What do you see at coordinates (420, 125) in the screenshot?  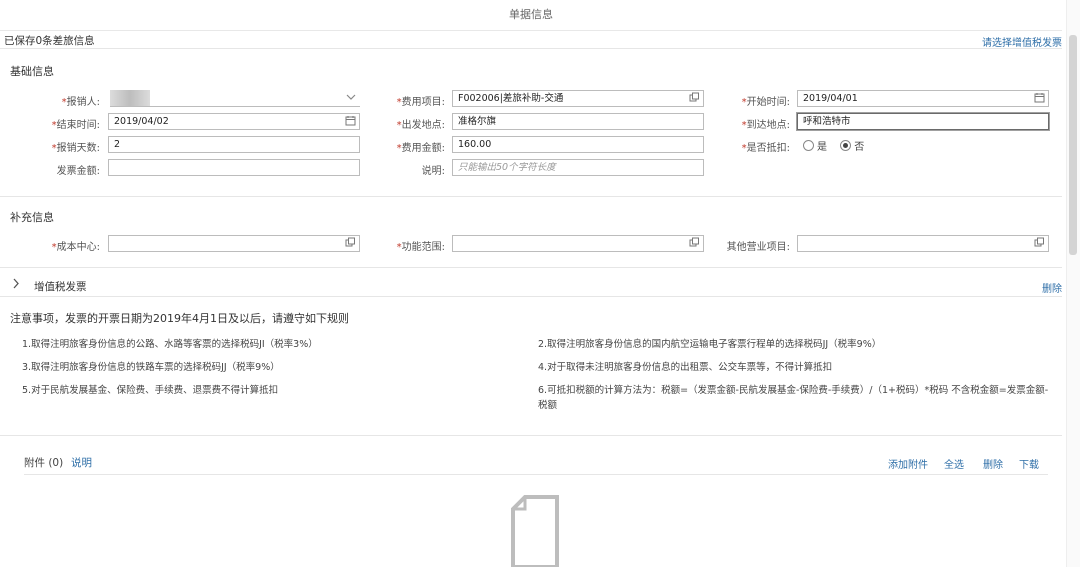 I see `departure-label: *出发地点:` at bounding box center [420, 125].